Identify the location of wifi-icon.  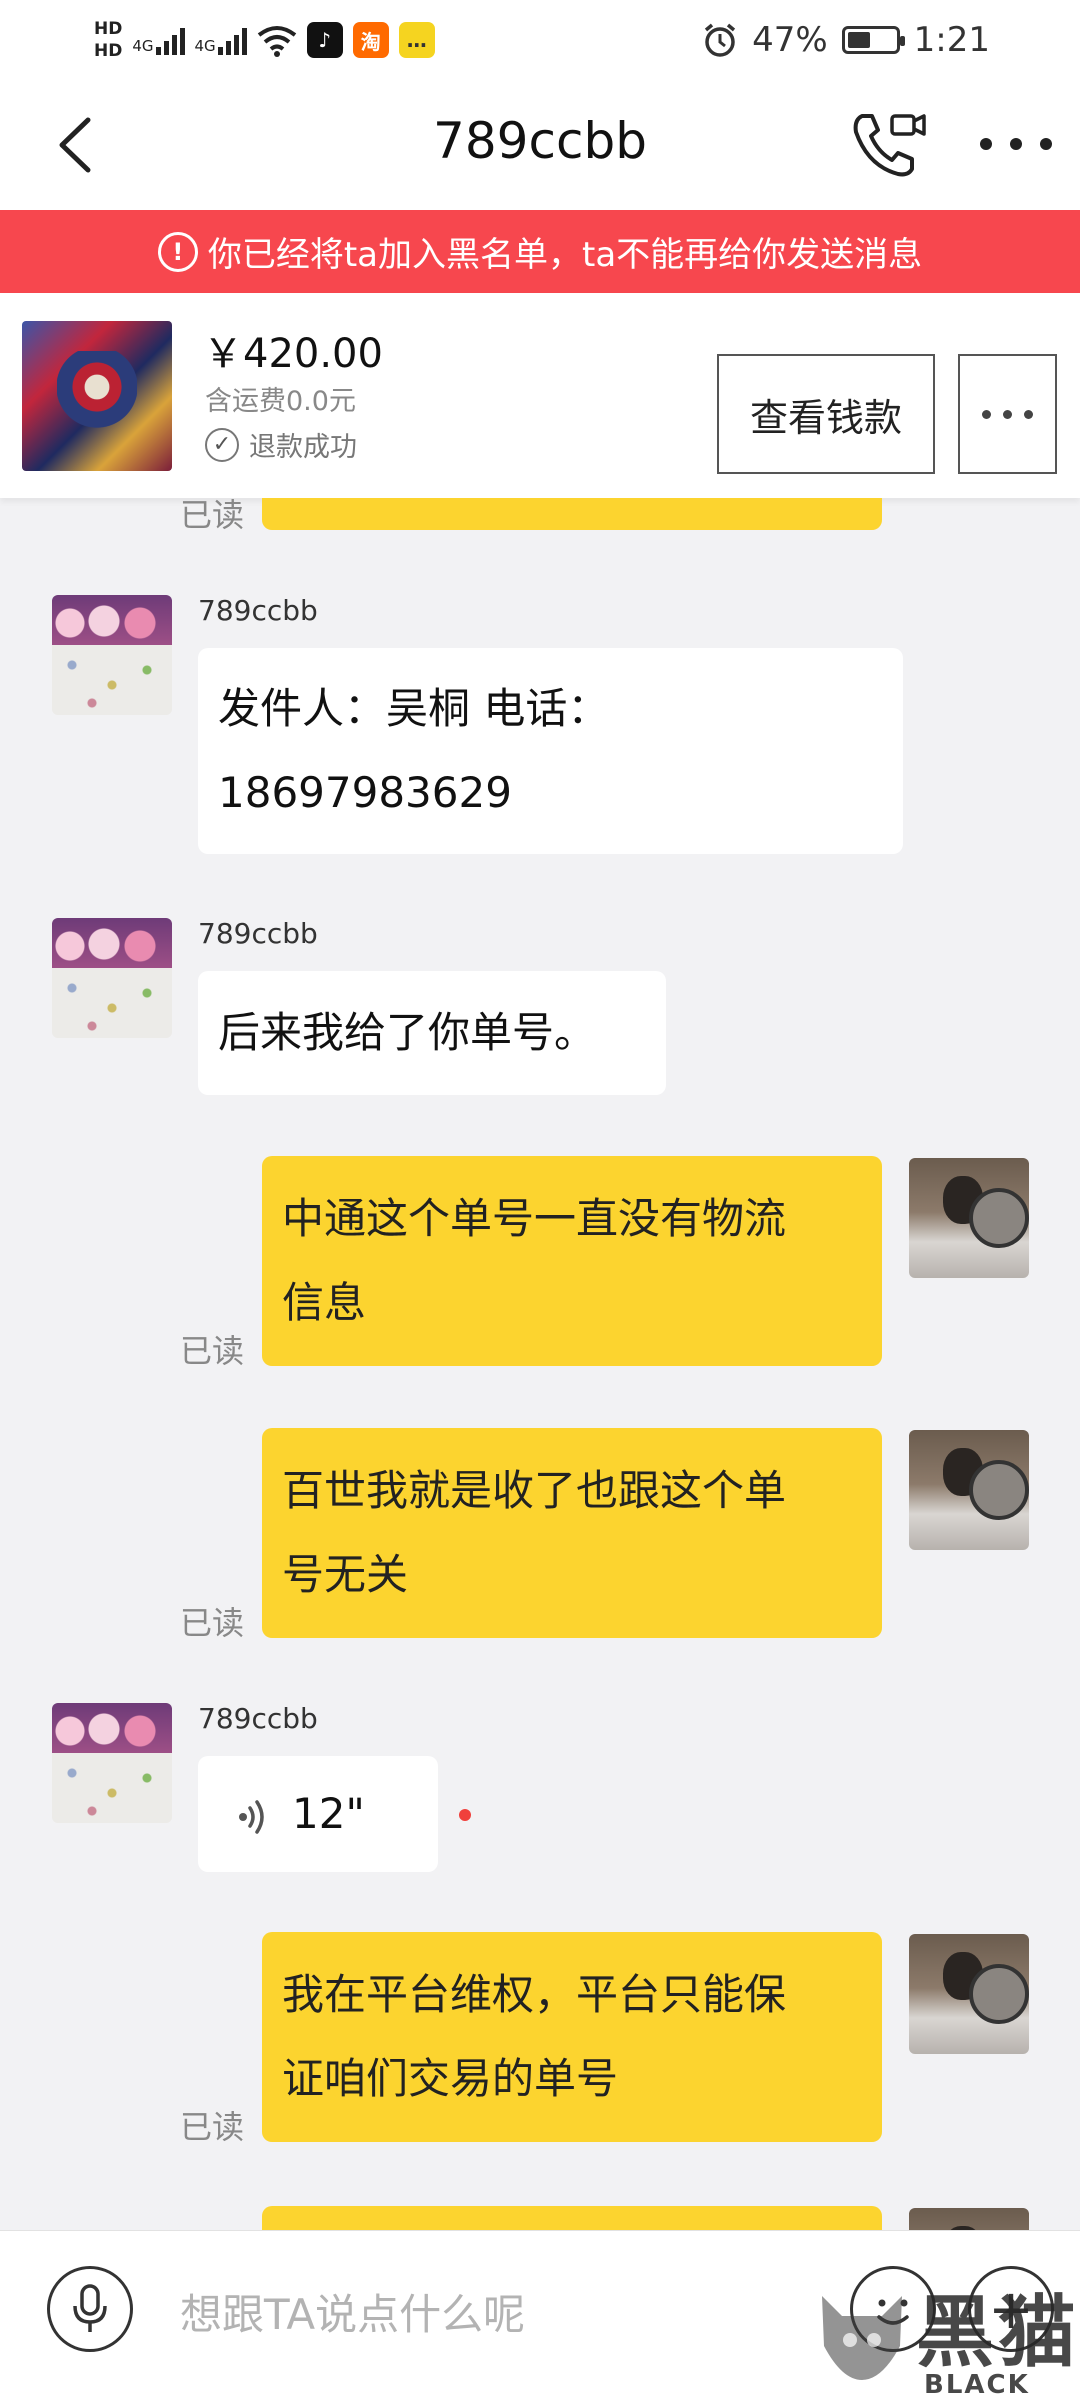
(276, 41).